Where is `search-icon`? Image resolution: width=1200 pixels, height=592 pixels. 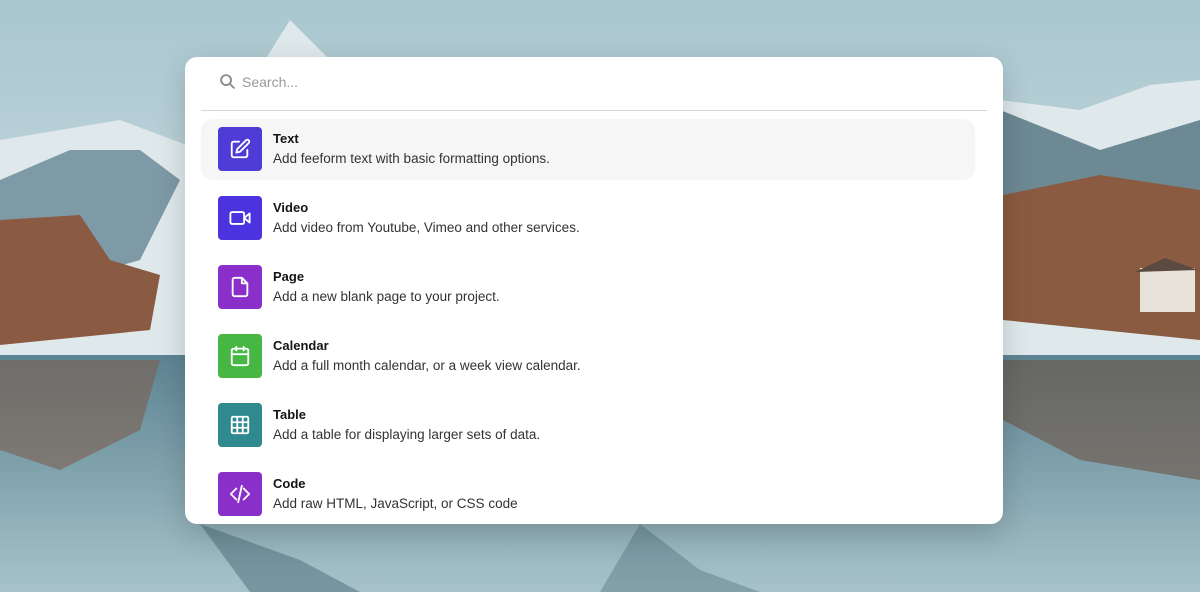 search-icon is located at coordinates (227, 81).